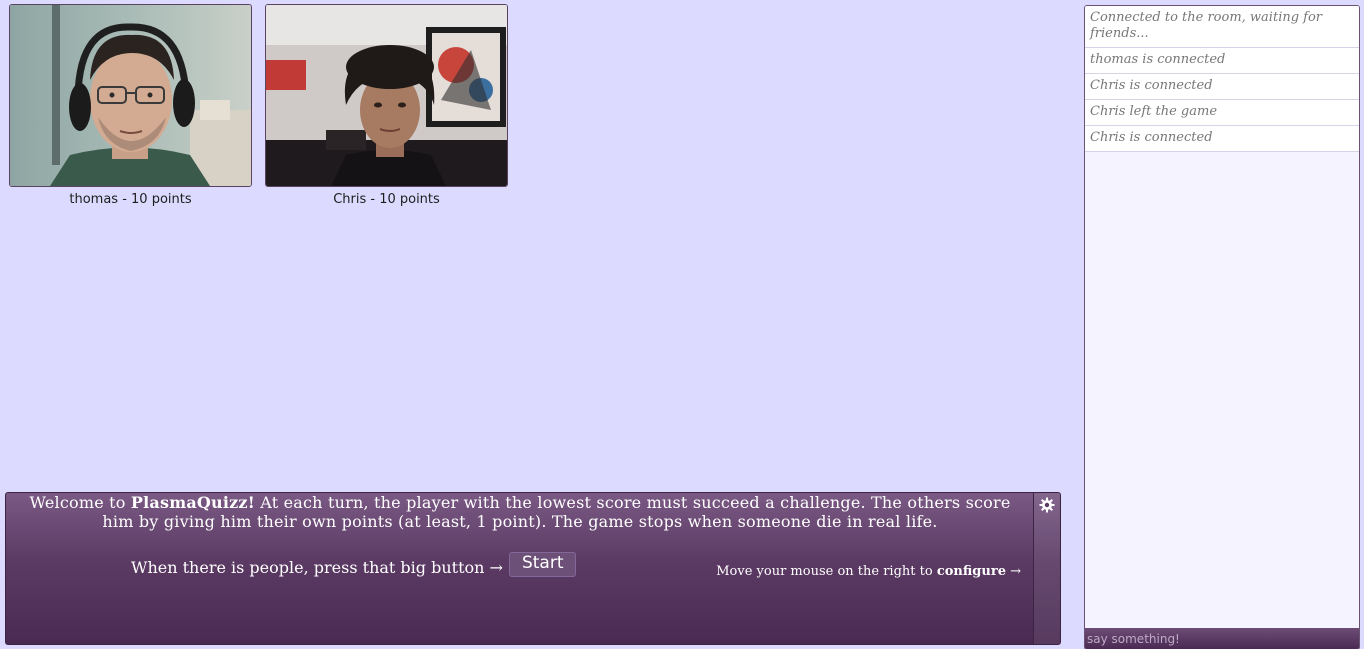 The height and width of the screenshot is (649, 1364). I want to click on configure-word: configure, so click(971, 571).